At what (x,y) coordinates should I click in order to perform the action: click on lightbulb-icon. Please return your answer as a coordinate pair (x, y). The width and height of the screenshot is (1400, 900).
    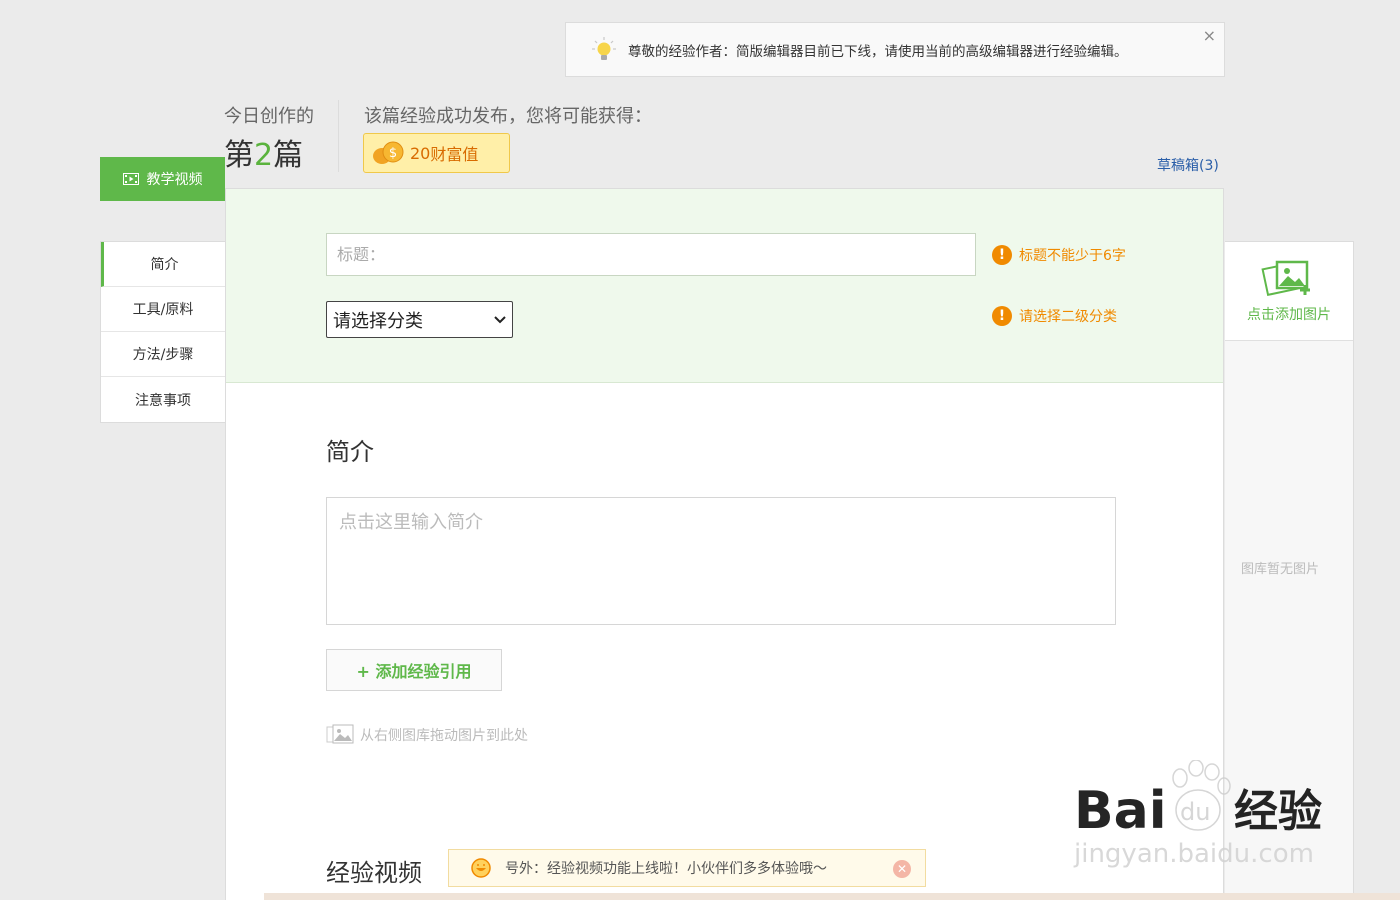
    Looking at the image, I should click on (604, 48).